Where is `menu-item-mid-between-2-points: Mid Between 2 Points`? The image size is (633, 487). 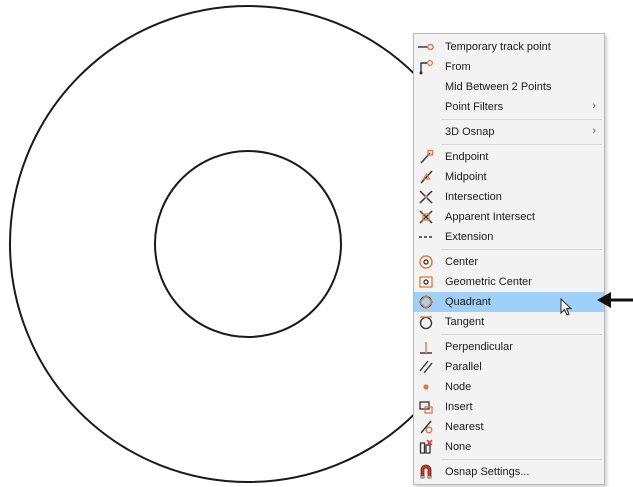 menu-item-mid-between-2-points: Mid Between 2 Points is located at coordinates (509, 87).